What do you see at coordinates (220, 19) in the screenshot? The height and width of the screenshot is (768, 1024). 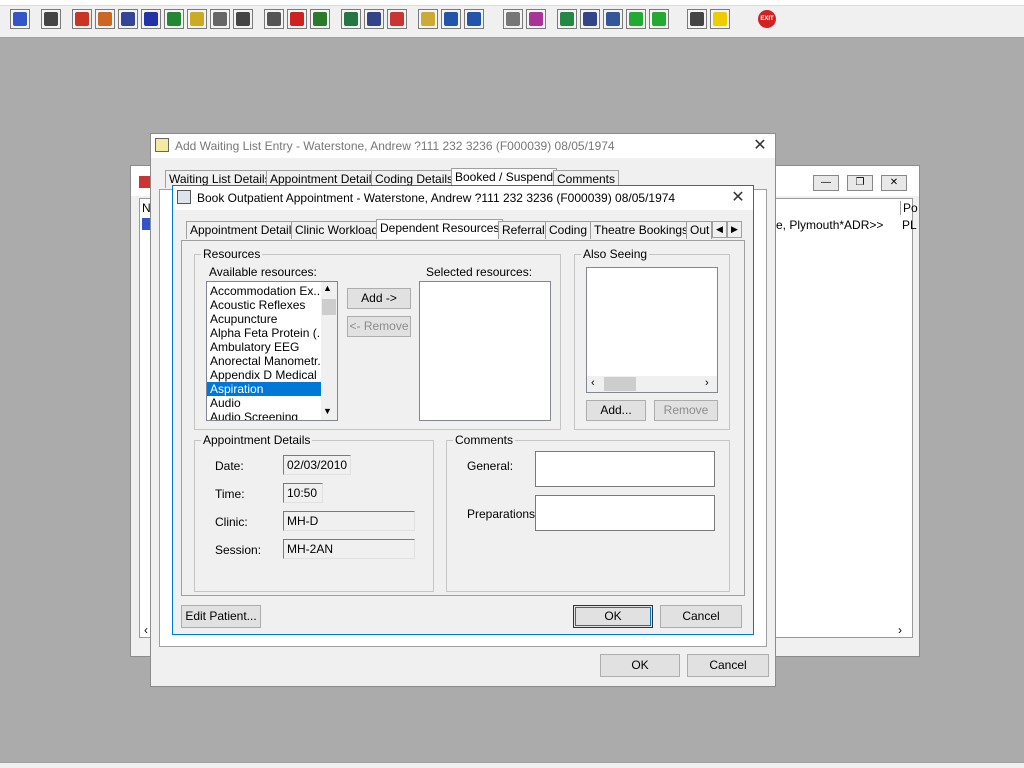 I see `bed-button` at bounding box center [220, 19].